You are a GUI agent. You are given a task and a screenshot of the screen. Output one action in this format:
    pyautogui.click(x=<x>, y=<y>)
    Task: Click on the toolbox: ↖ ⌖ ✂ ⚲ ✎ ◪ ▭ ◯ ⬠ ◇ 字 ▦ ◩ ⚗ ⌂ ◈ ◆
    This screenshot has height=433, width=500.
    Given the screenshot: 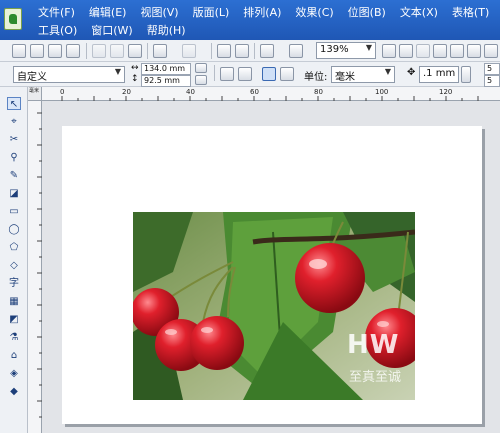 What is the action you would take?
    pyautogui.click(x=14, y=260)
    